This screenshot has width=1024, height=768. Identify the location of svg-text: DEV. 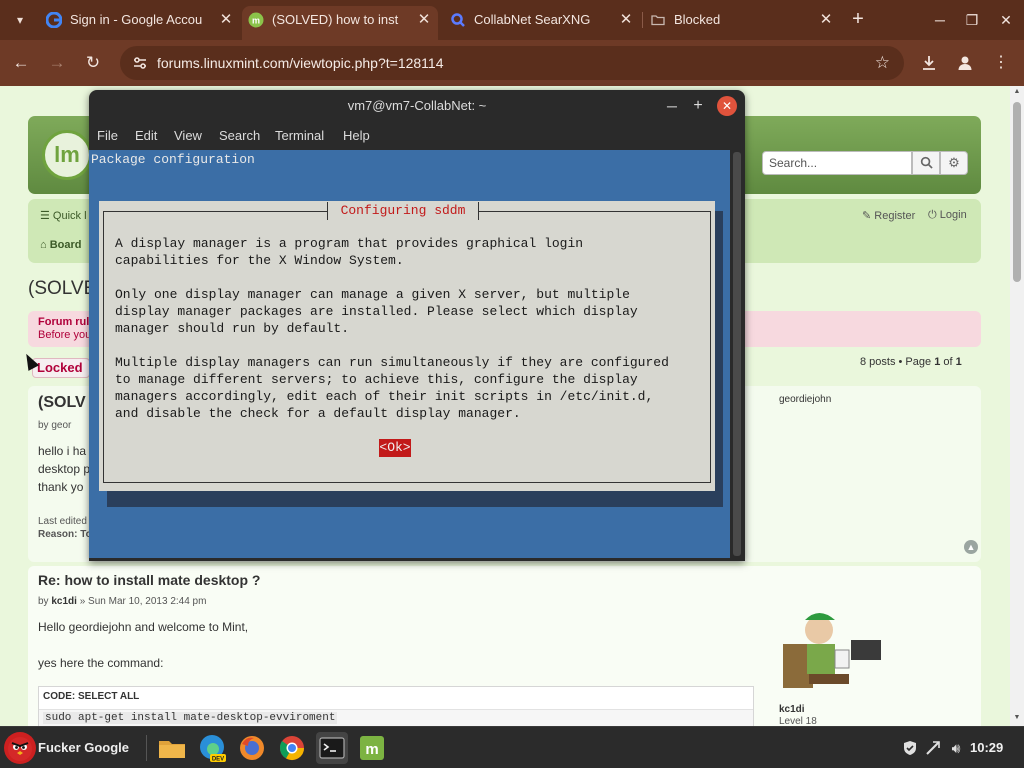
(218, 760).